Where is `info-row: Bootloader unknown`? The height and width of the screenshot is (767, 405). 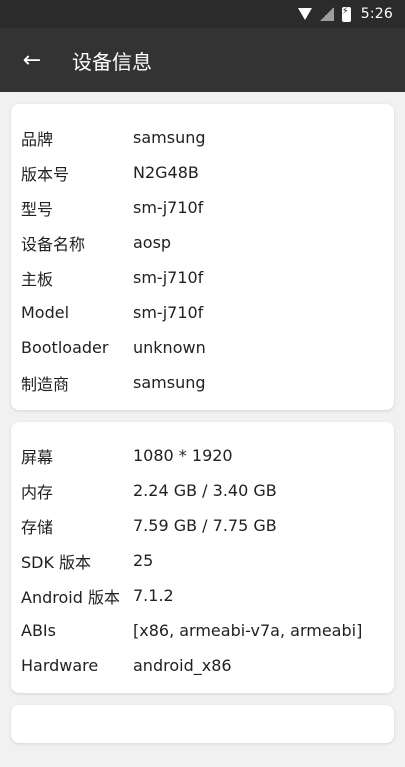 info-row: Bootloader unknown is located at coordinates (202, 347).